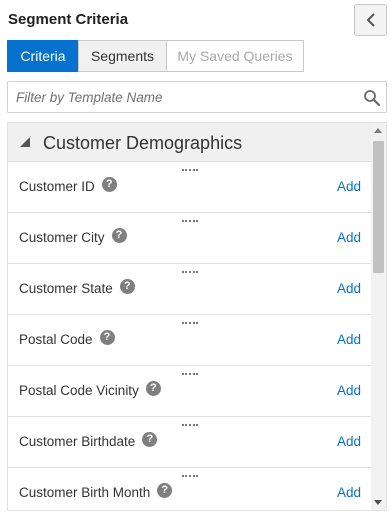 The image size is (392, 521). I want to click on tab-my-saved-queries: My Saved Queries, so click(235, 56).